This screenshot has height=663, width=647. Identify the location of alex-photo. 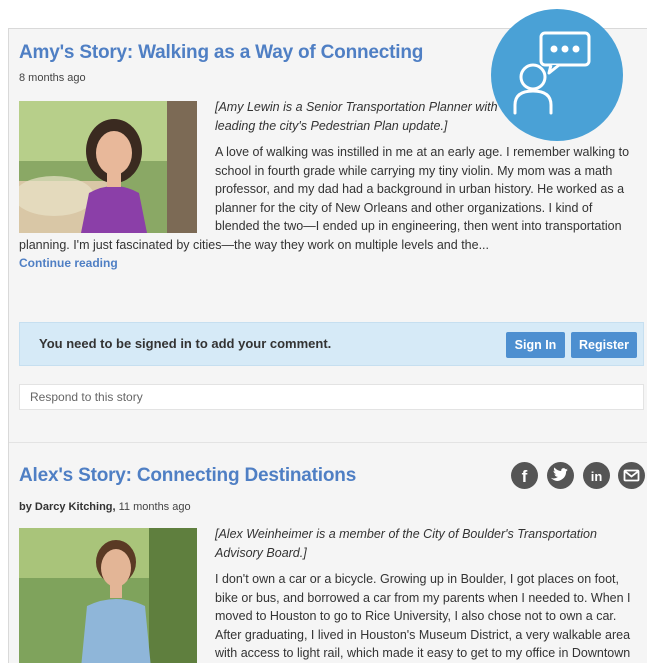
(108, 595).